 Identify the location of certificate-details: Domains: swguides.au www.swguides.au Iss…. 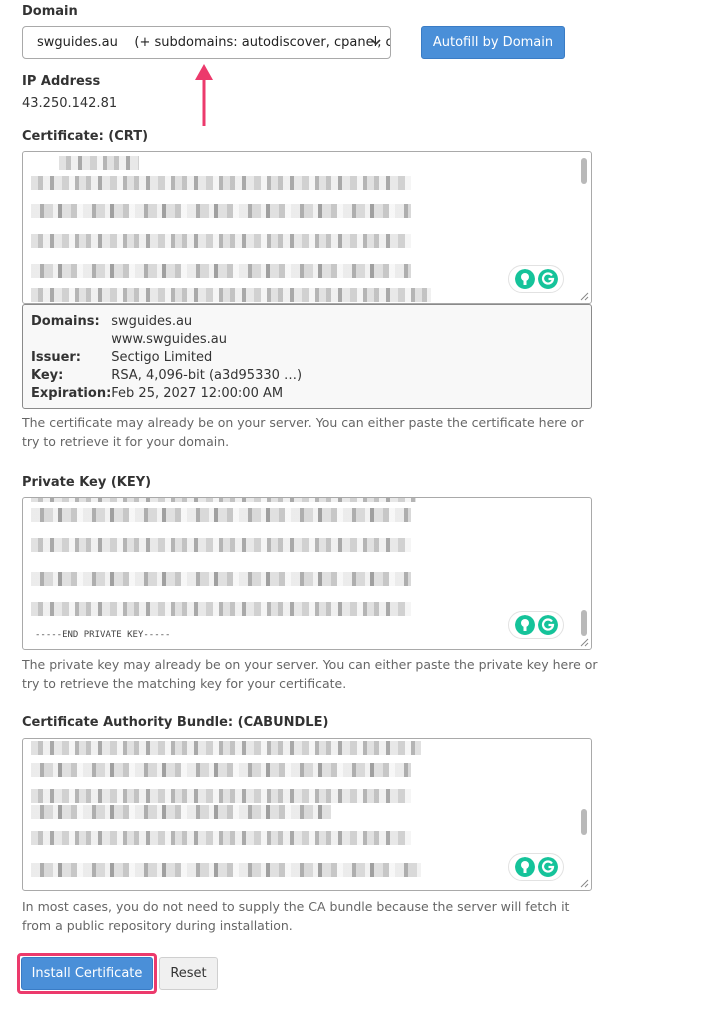
(307, 356).